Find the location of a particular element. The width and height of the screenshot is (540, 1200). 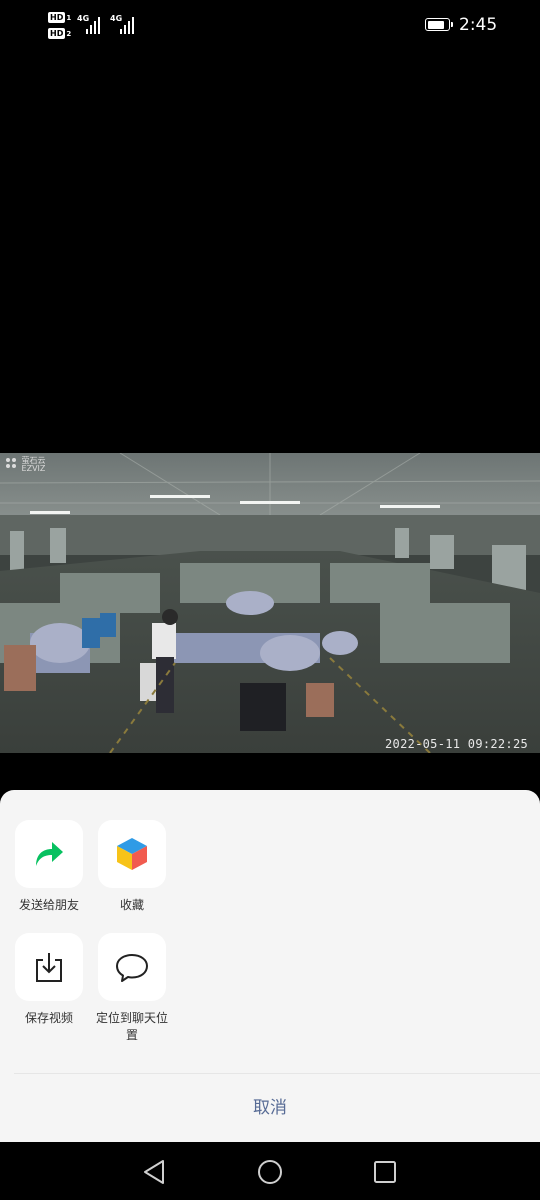

send-to-friend-tile is located at coordinates (49, 854).